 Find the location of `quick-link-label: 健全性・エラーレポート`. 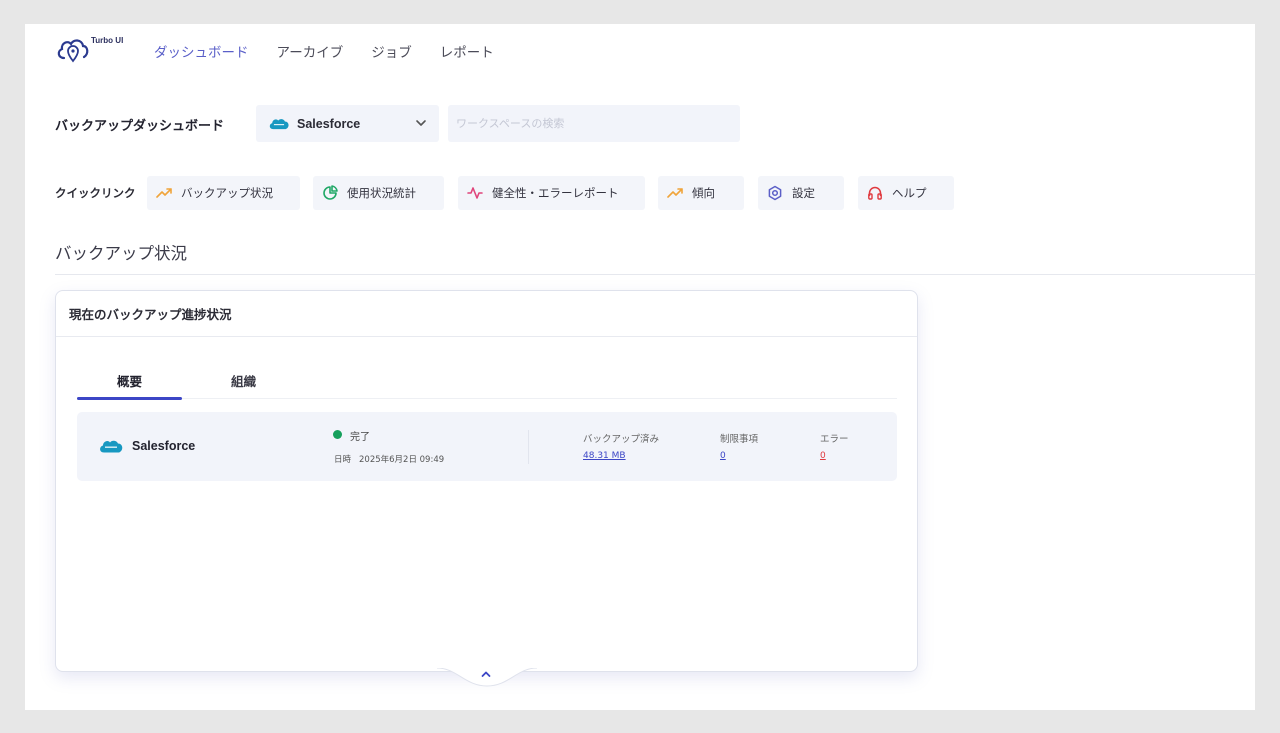

quick-link-label: 健全性・エラーレポート is located at coordinates (555, 193).